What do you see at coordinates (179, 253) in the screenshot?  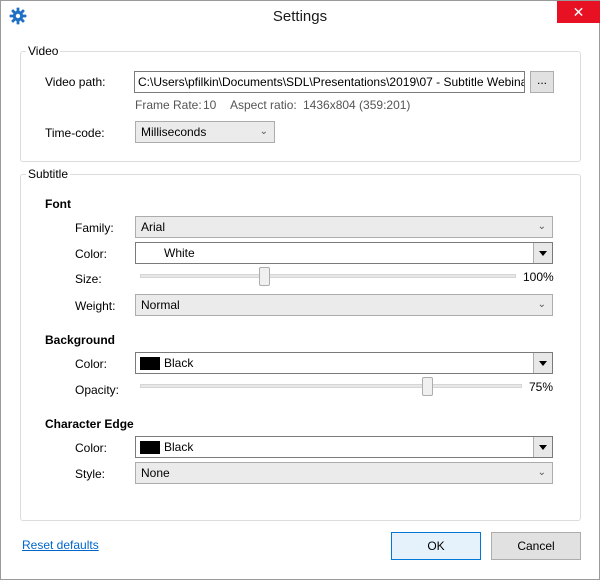 I see `font-color-value: White` at bounding box center [179, 253].